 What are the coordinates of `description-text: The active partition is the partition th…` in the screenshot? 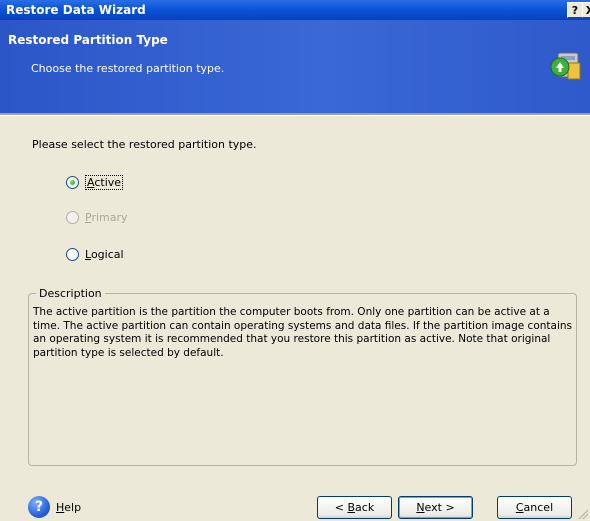 It's located at (302, 332).